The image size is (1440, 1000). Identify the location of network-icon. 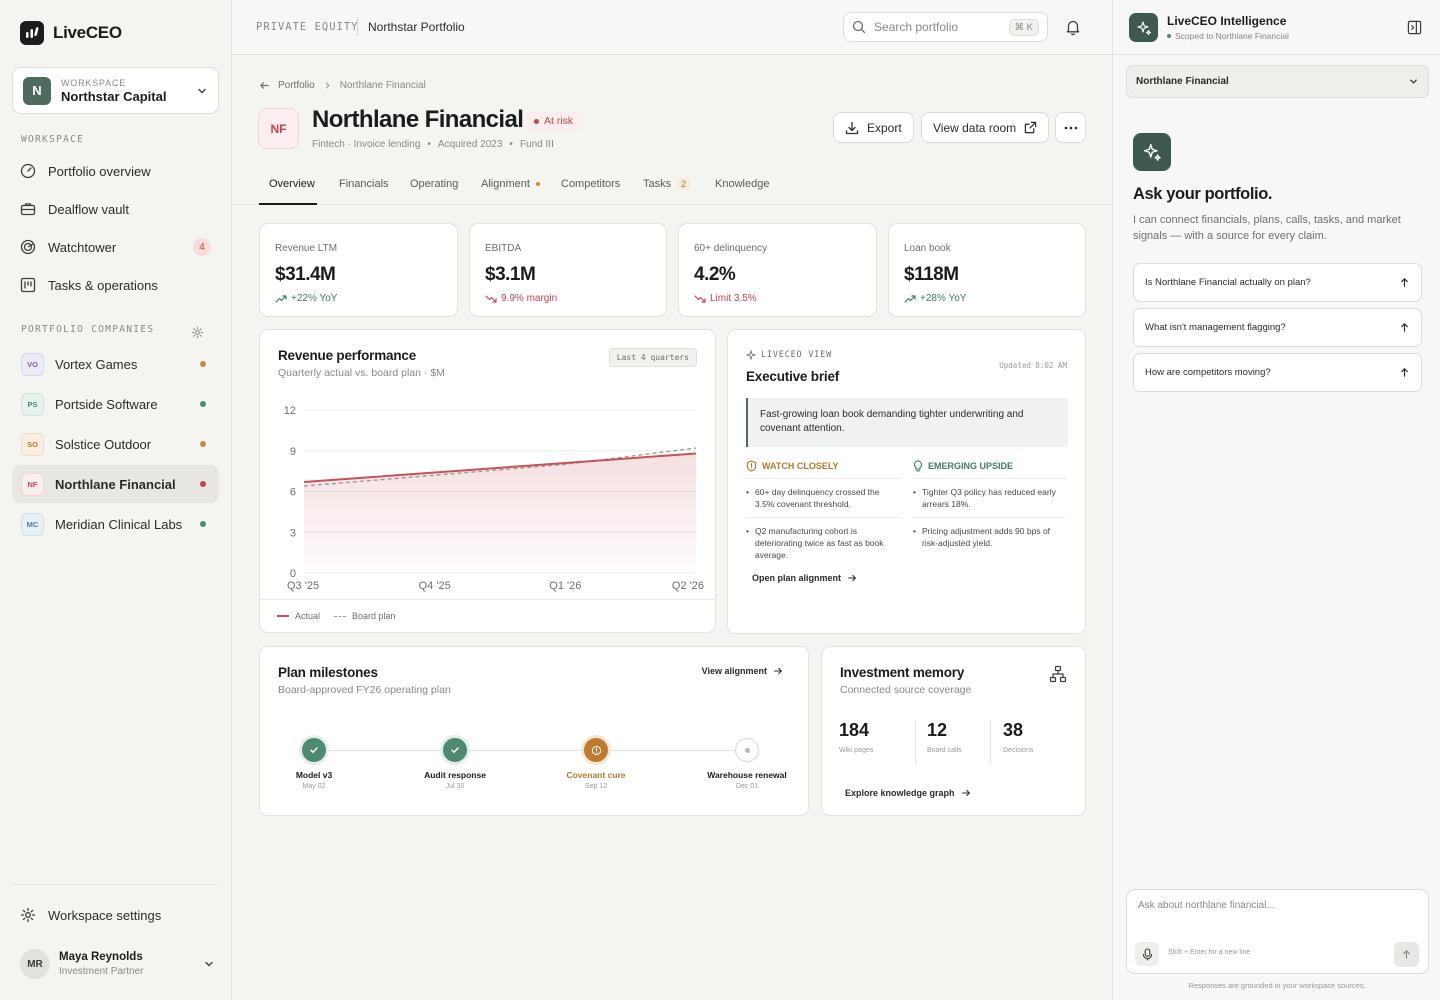
(1058, 674).